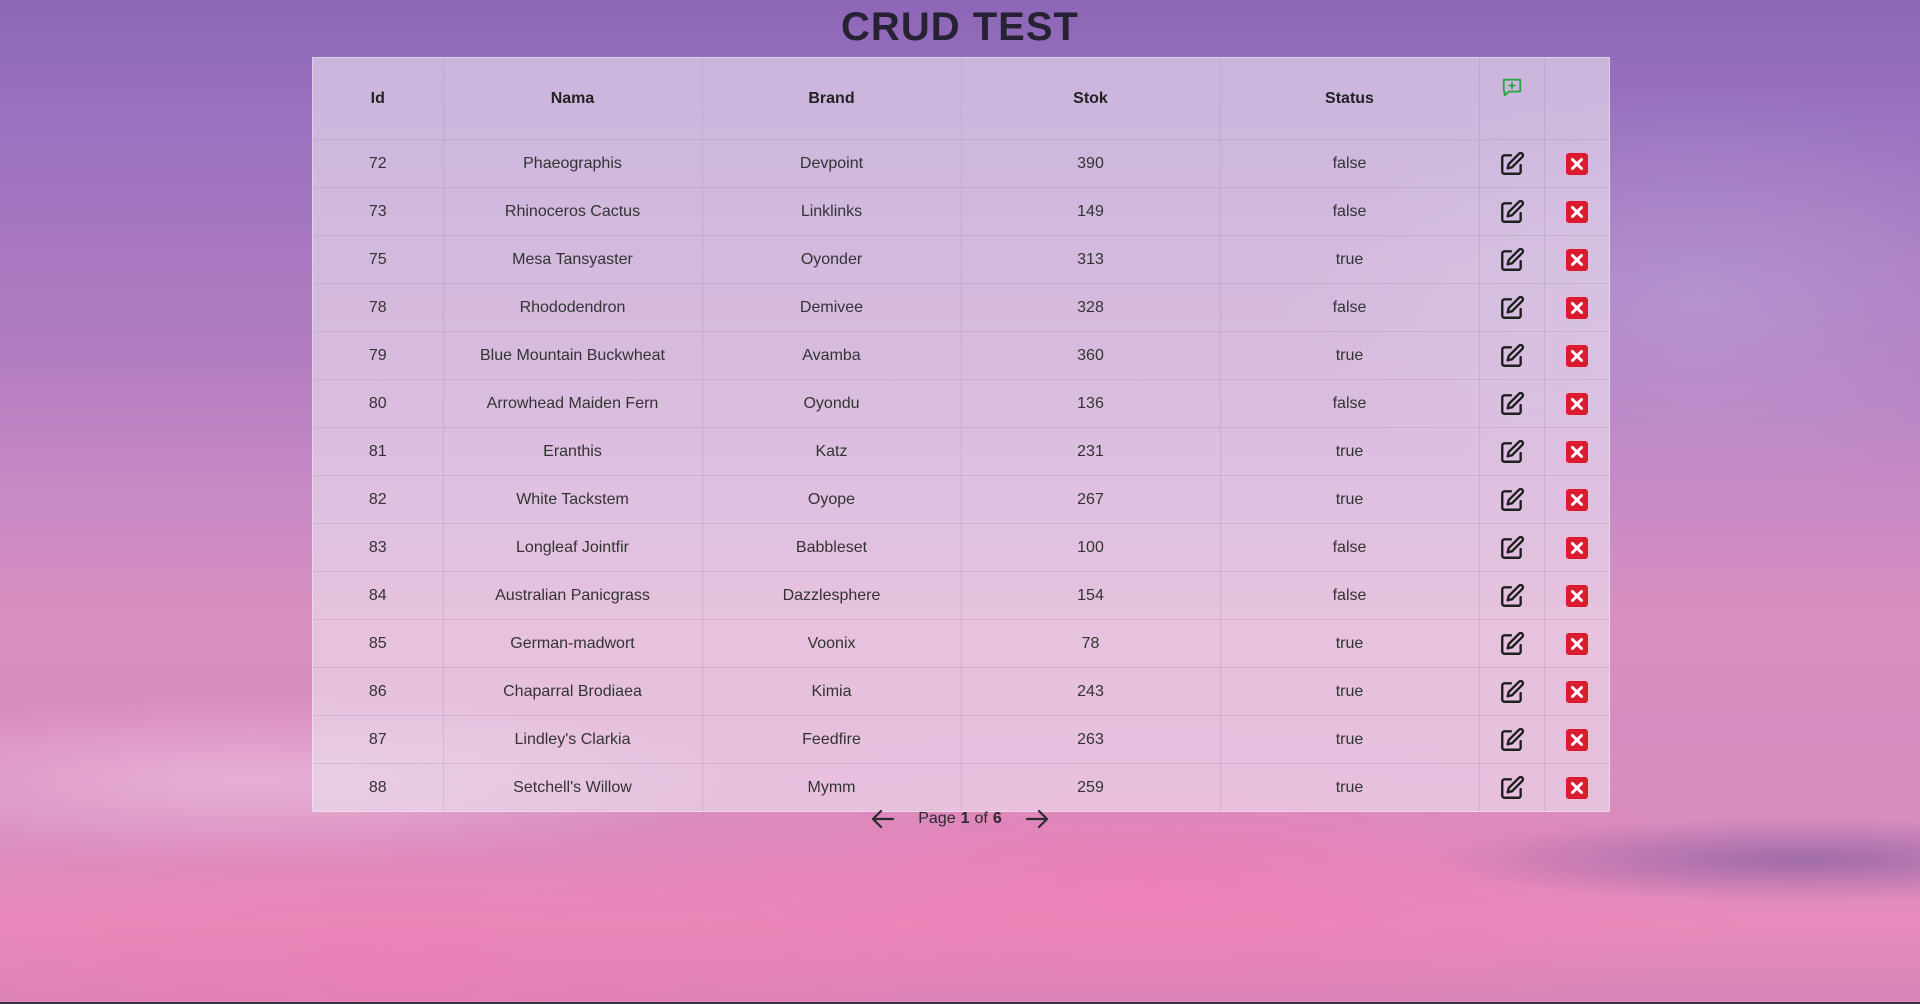 The width and height of the screenshot is (1920, 1004). Describe the element at coordinates (1091, 451) in the screenshot. I see `cell-stok: 231` at that location.